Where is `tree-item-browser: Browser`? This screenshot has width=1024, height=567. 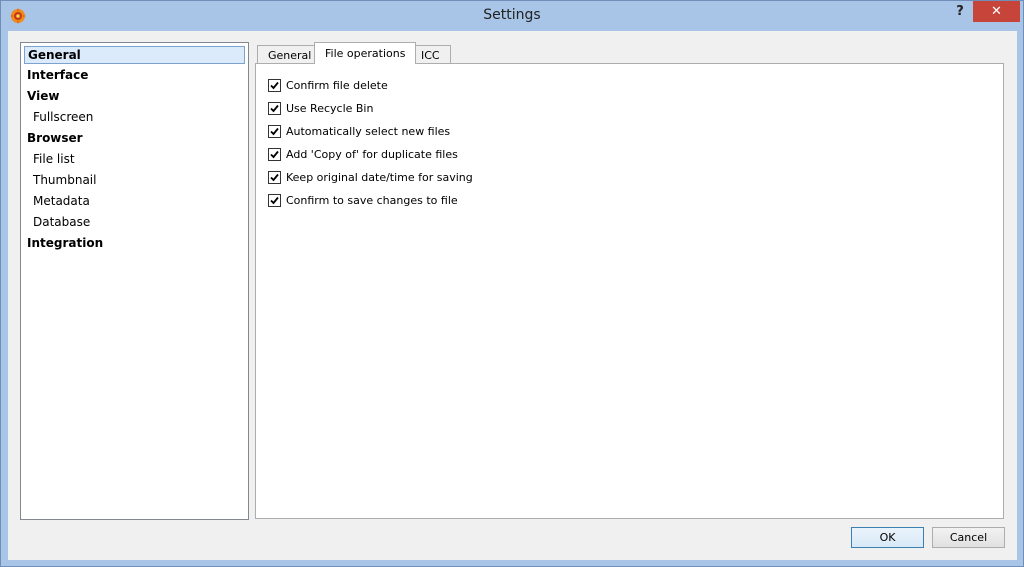 tree-item-browser: Browser is located at coordinates (134, 139).